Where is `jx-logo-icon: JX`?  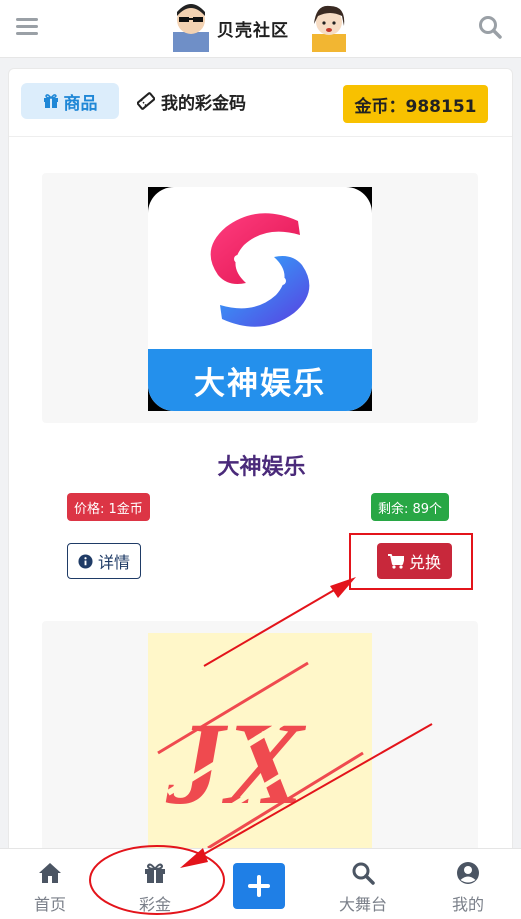 jx-logo-icon: JX is located at coordinates (260, 755).